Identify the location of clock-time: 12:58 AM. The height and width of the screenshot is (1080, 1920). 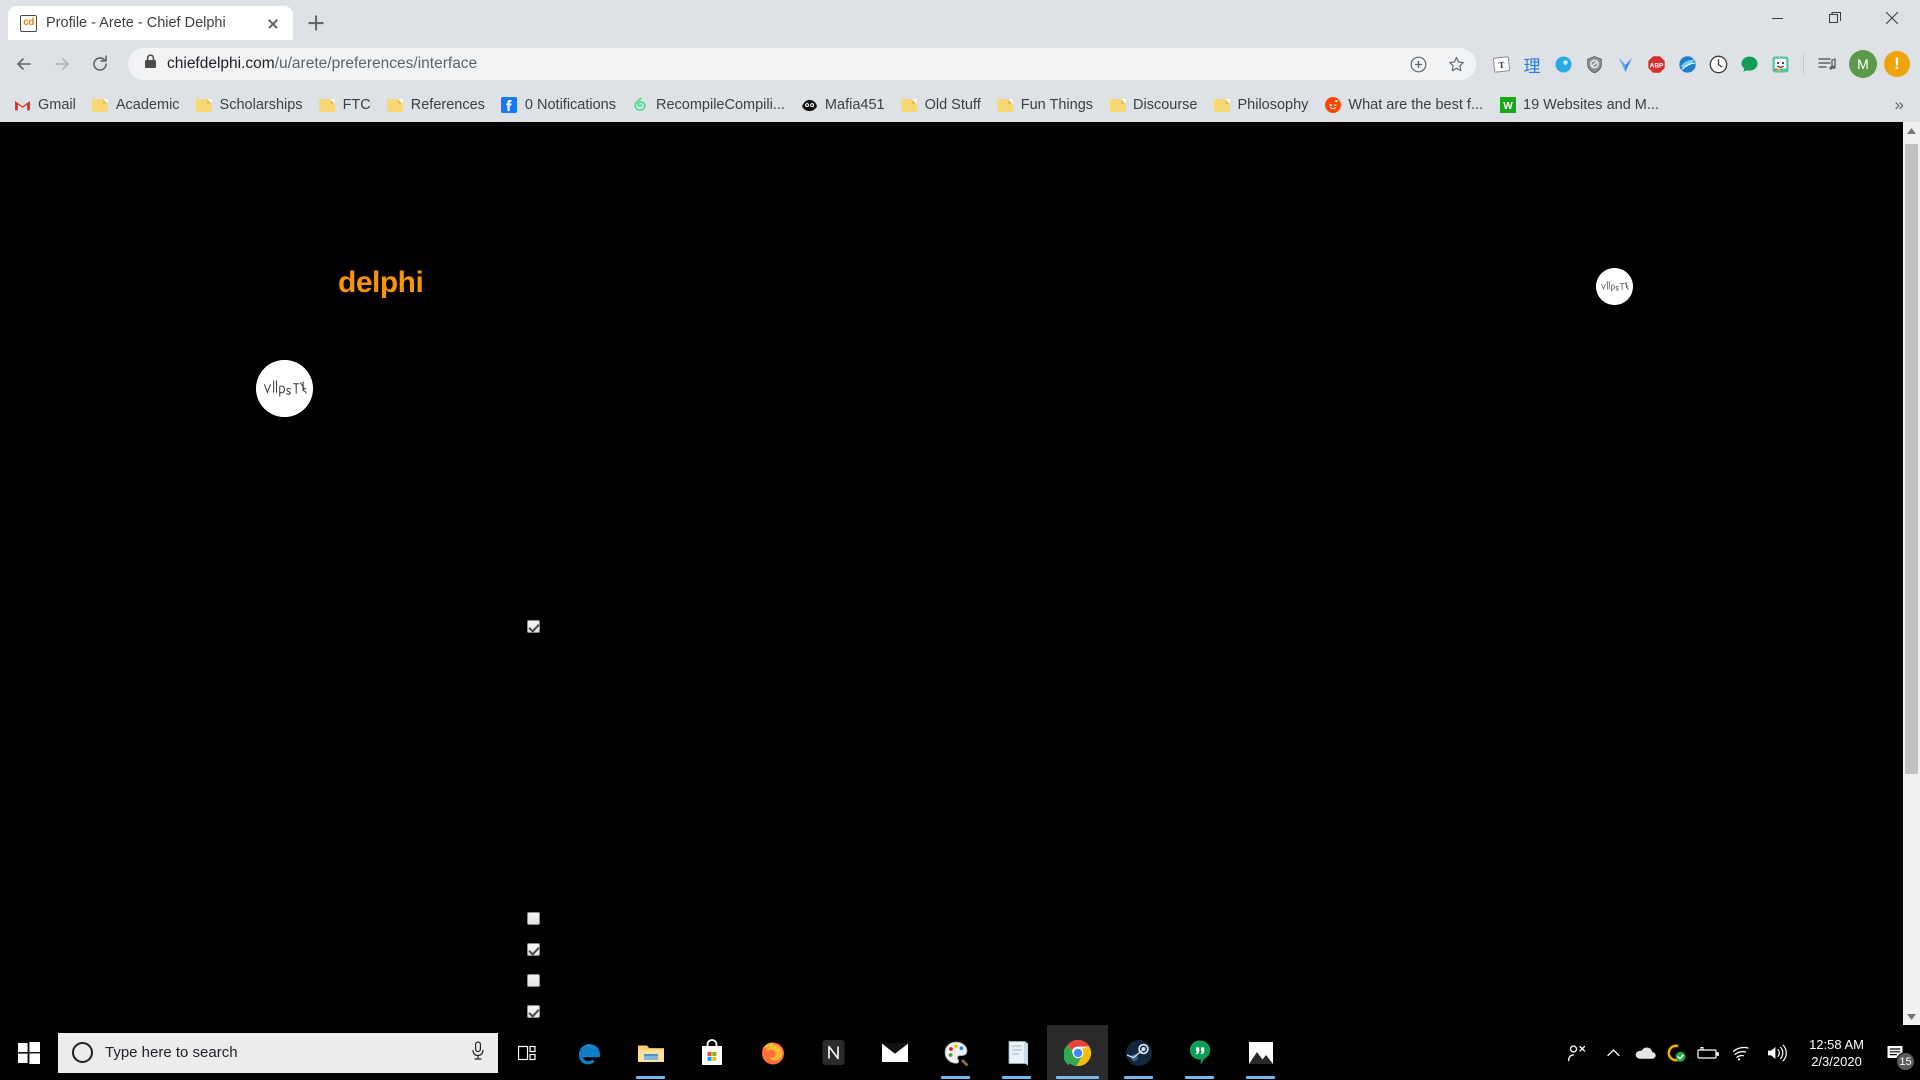
(1836, 1044).